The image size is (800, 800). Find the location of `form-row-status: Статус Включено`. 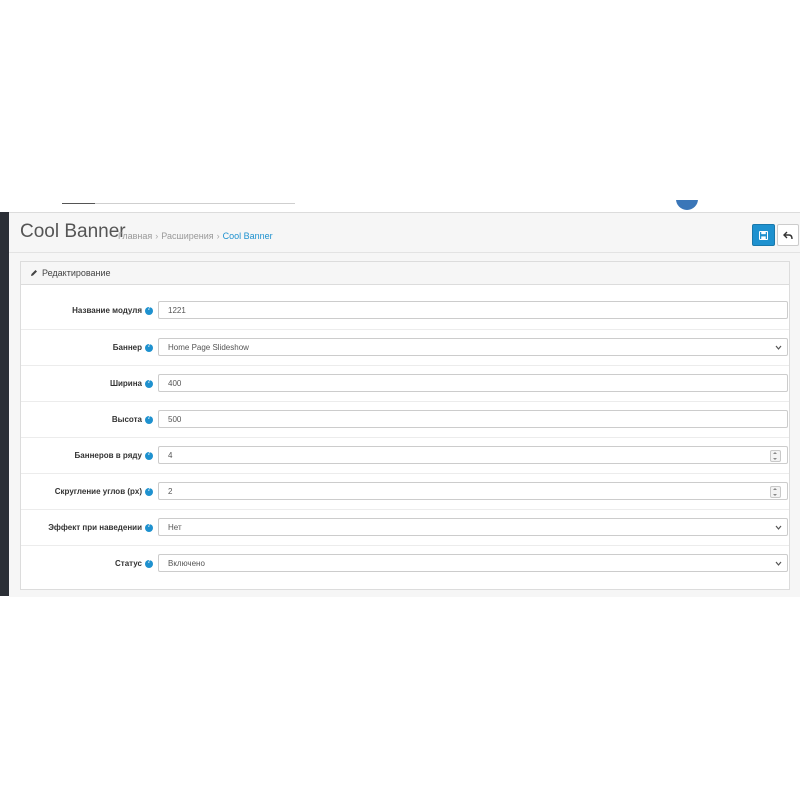

form-row-status: Статус Включено is located at coordinates (405, 563).